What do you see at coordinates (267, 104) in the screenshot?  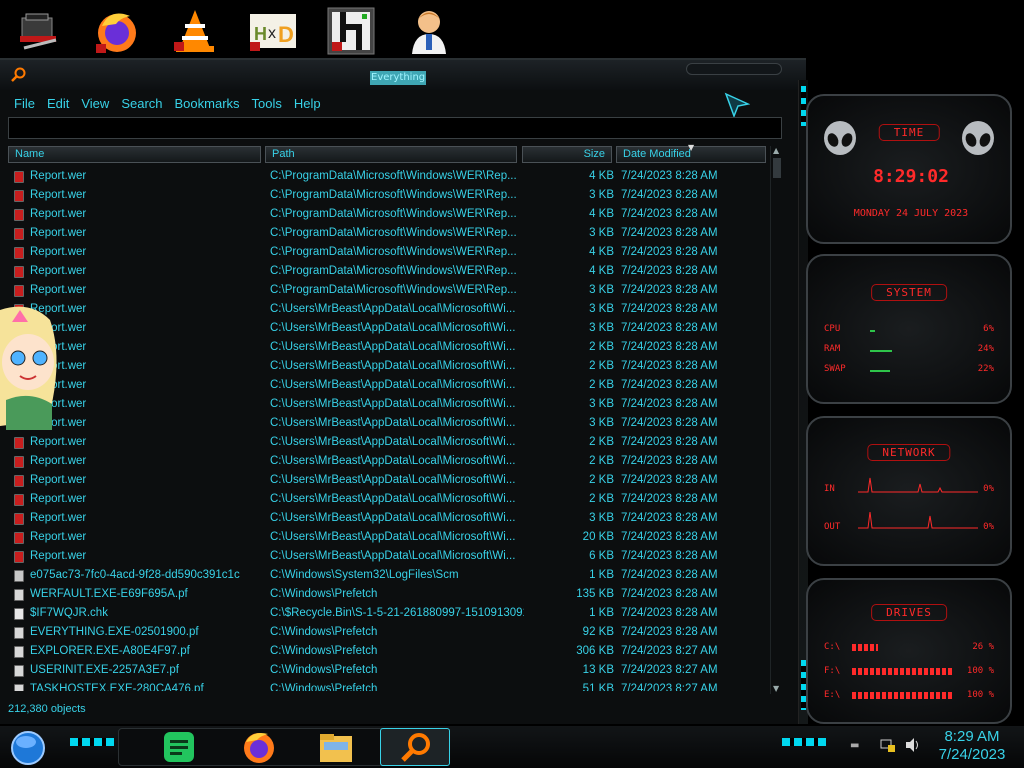 I see `menu-tools: Tools` at bounding box center [267, 104].